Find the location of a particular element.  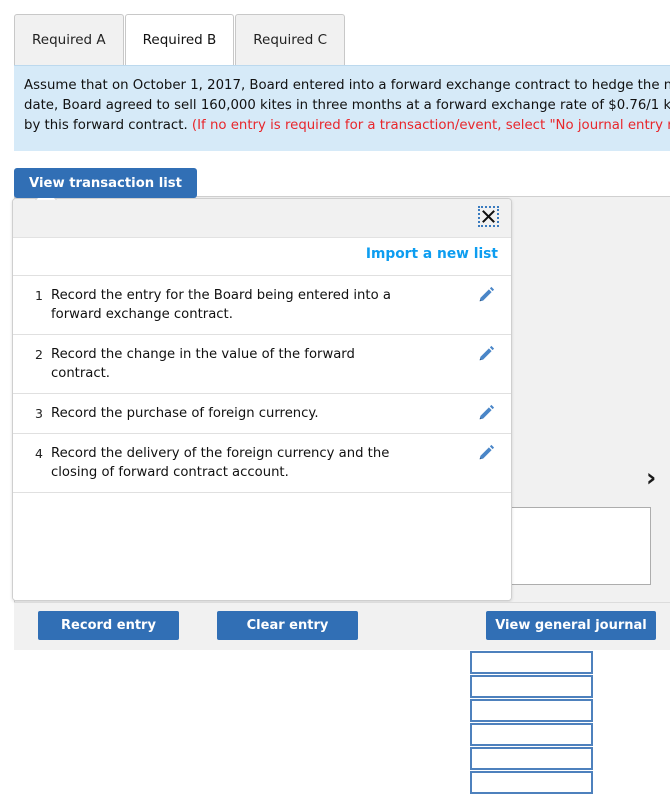

credit-column: Credit is located at coordinates (531, 710).